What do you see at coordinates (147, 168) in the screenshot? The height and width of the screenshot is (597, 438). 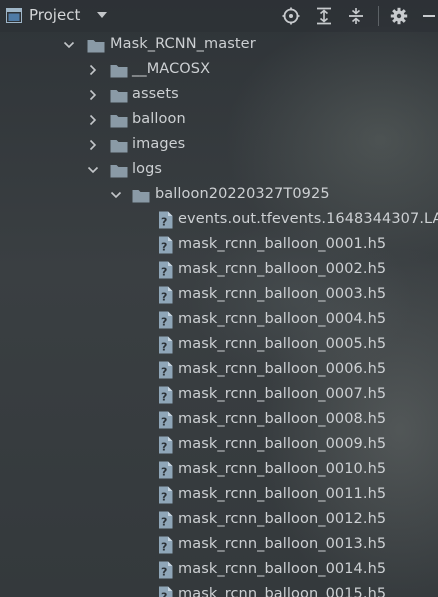 I see `tree-node-label: logs` at bounding box center [147, 168].